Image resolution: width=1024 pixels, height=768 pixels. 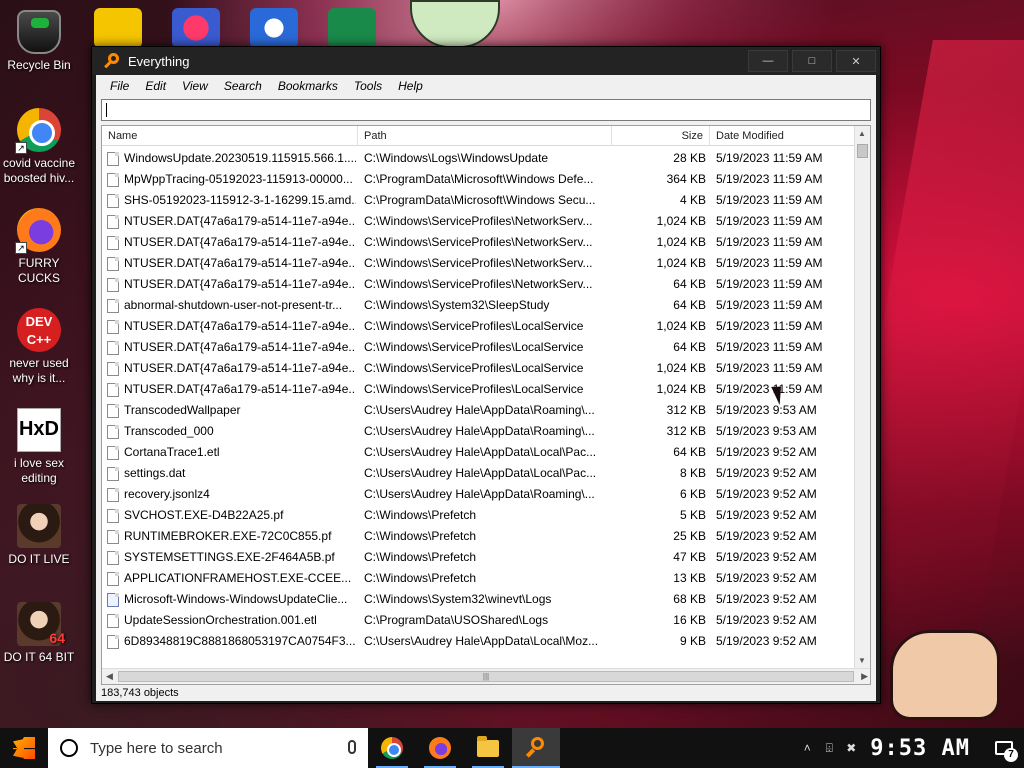 What do you see at coordinates (119, 86) in the screenshot?
I see `menu-file: File` at bounding box center [119, 86].